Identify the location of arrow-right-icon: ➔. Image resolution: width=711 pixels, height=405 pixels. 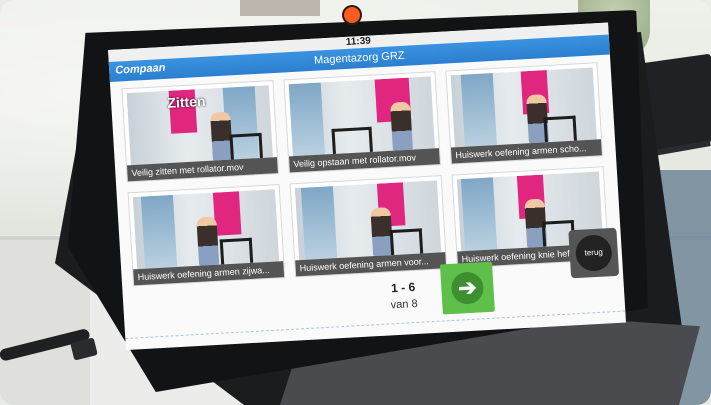
(467, 288).